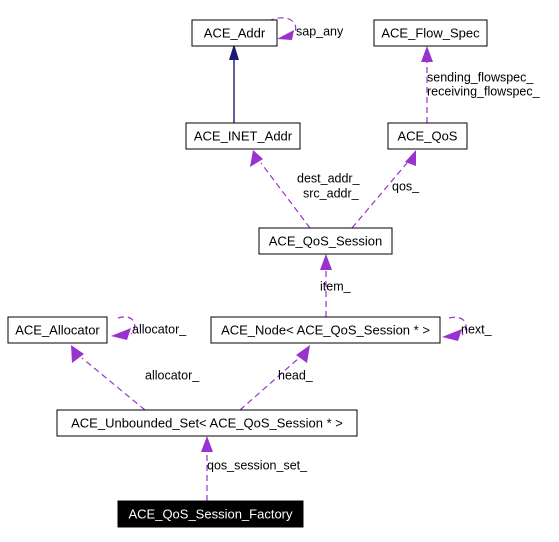 This screenshot has height=542, width=559. What do you see at coordinates (234, 83) in the screenshot?
I see `edge-inet-addr-to-addr` at bounding box center [234, 83].